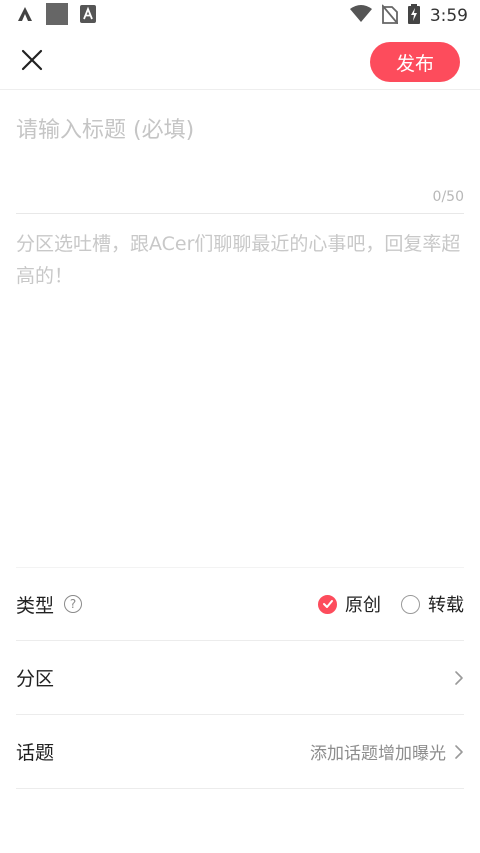 The width and height of the screenshot is (480, 853). Describe the element at coordinates (240, 678) in the screenshot. I see `section-row: 分区` at that location.